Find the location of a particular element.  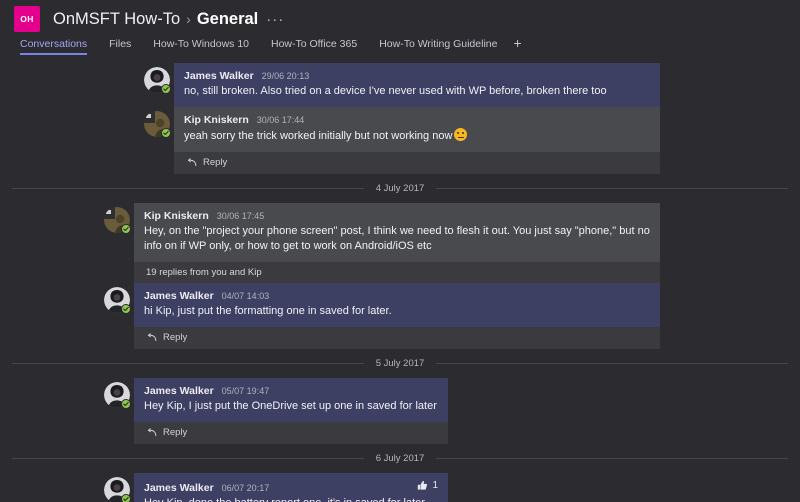

message-timestamp: 04/07 14:03 is located at coordinates (245, 296).